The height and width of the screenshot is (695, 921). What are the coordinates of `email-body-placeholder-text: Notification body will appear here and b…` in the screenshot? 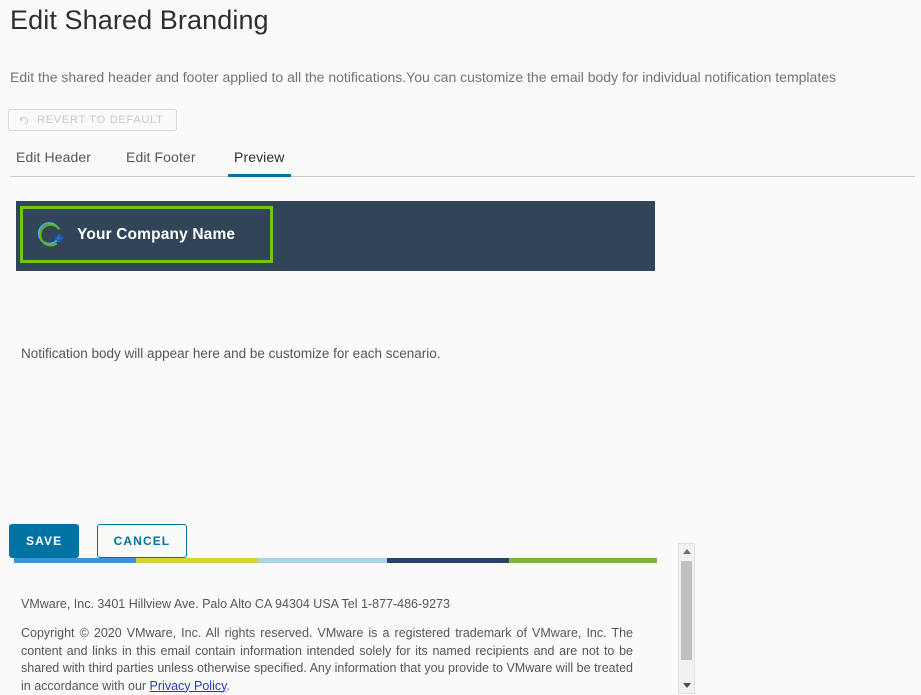 It's located at (231, 353).